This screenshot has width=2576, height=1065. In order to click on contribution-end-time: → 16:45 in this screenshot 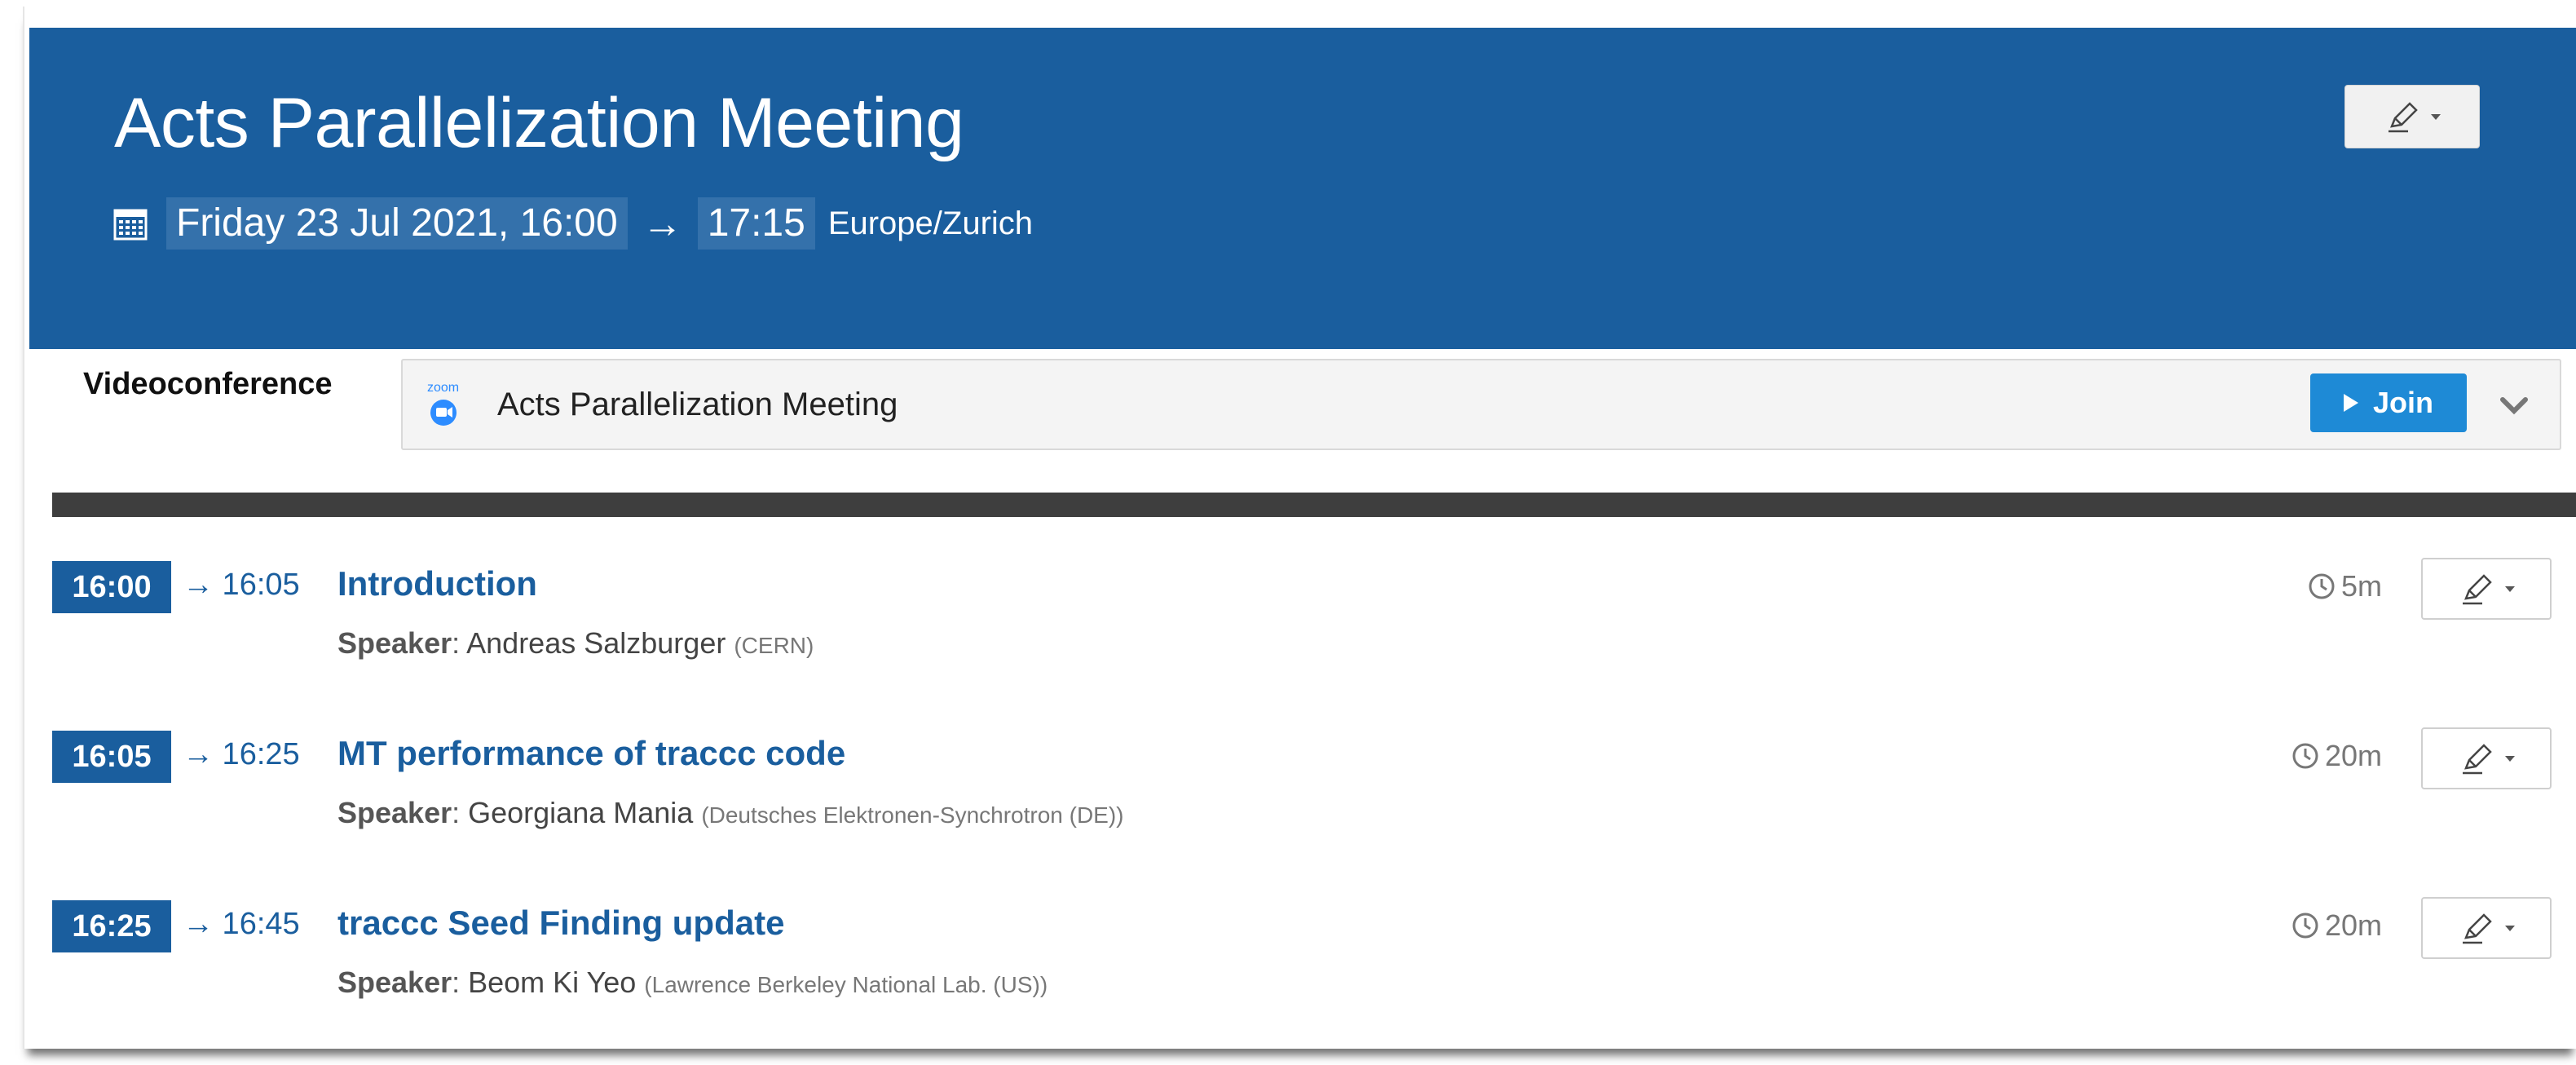, I will do `click(241, 924)`.